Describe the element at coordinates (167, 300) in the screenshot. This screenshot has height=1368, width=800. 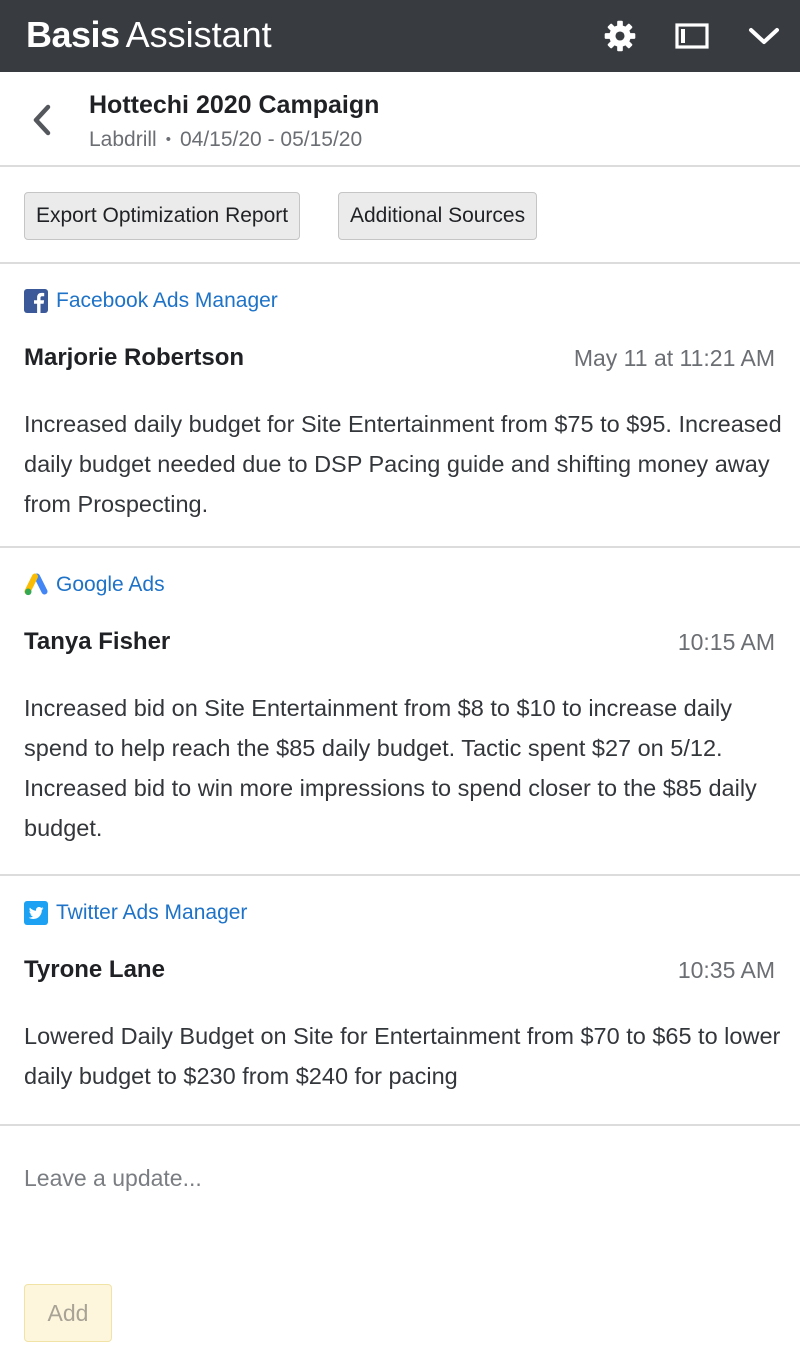
I see `entry-source-label: Facebook Ads Manager` at that location.